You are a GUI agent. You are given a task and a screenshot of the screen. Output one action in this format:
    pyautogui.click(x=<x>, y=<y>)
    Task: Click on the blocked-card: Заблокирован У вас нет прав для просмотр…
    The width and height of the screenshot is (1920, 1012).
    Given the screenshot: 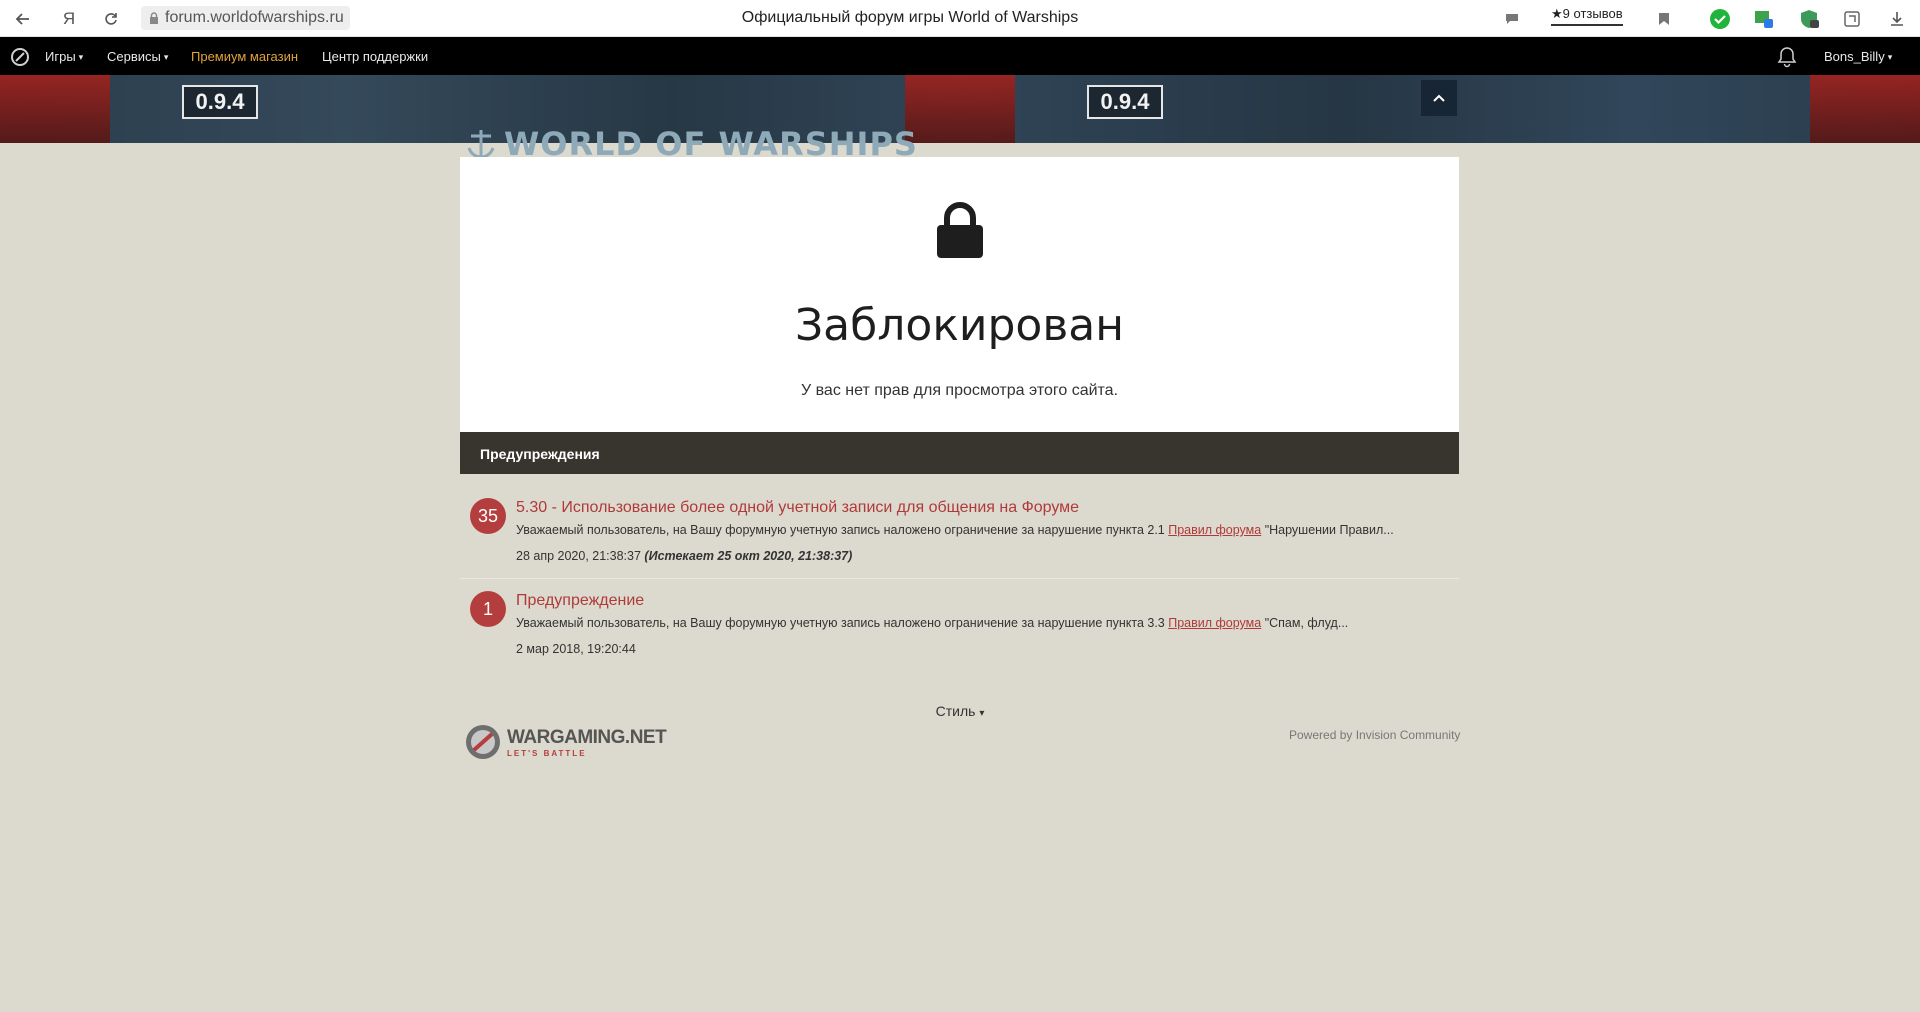 What is the action you would take?
    pyautogui.click(x=959, y=294)
    